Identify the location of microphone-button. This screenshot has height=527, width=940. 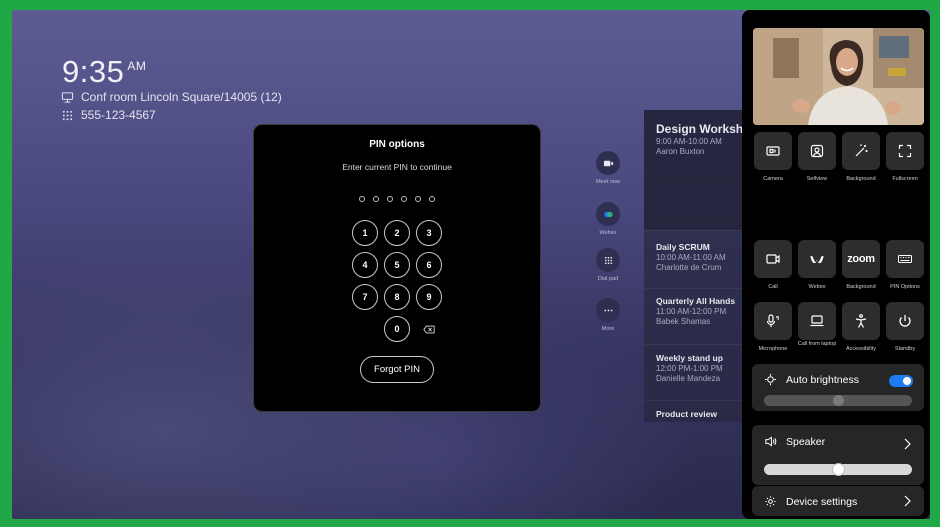
(773, 321).